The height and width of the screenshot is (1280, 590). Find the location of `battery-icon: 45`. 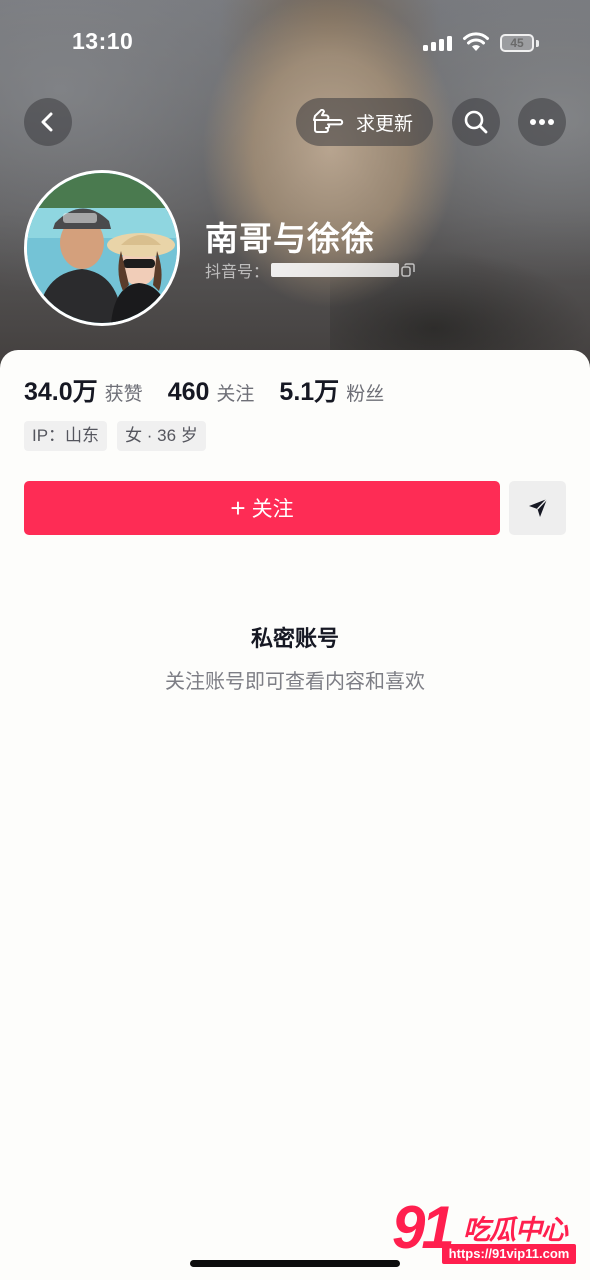

battery-icon: 45 is located at coordinates (517, 43).